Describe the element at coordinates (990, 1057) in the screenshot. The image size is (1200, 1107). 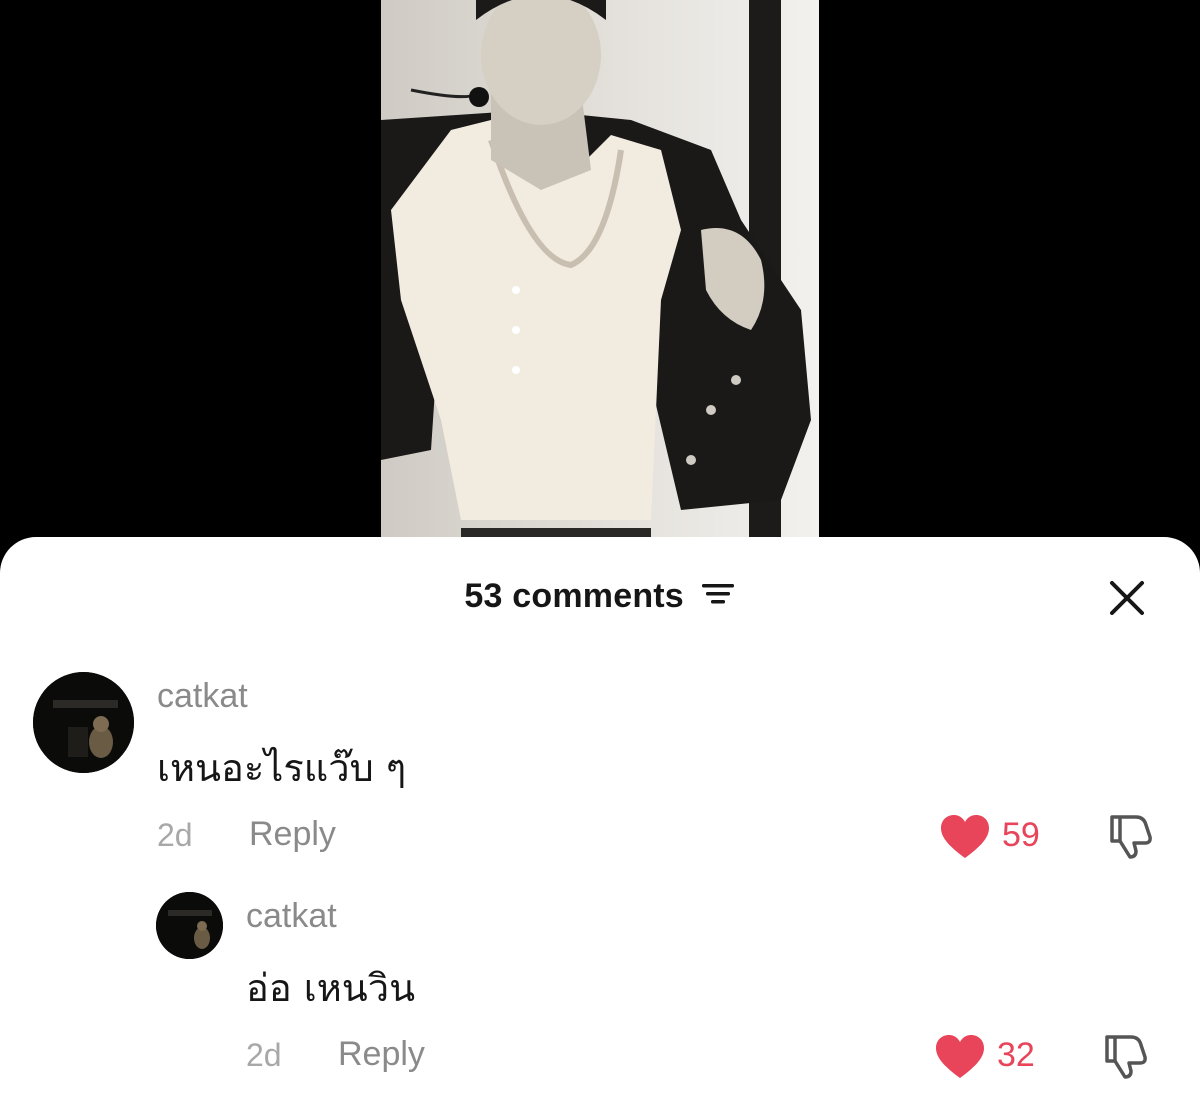
I see `like-button: 32` at that location.